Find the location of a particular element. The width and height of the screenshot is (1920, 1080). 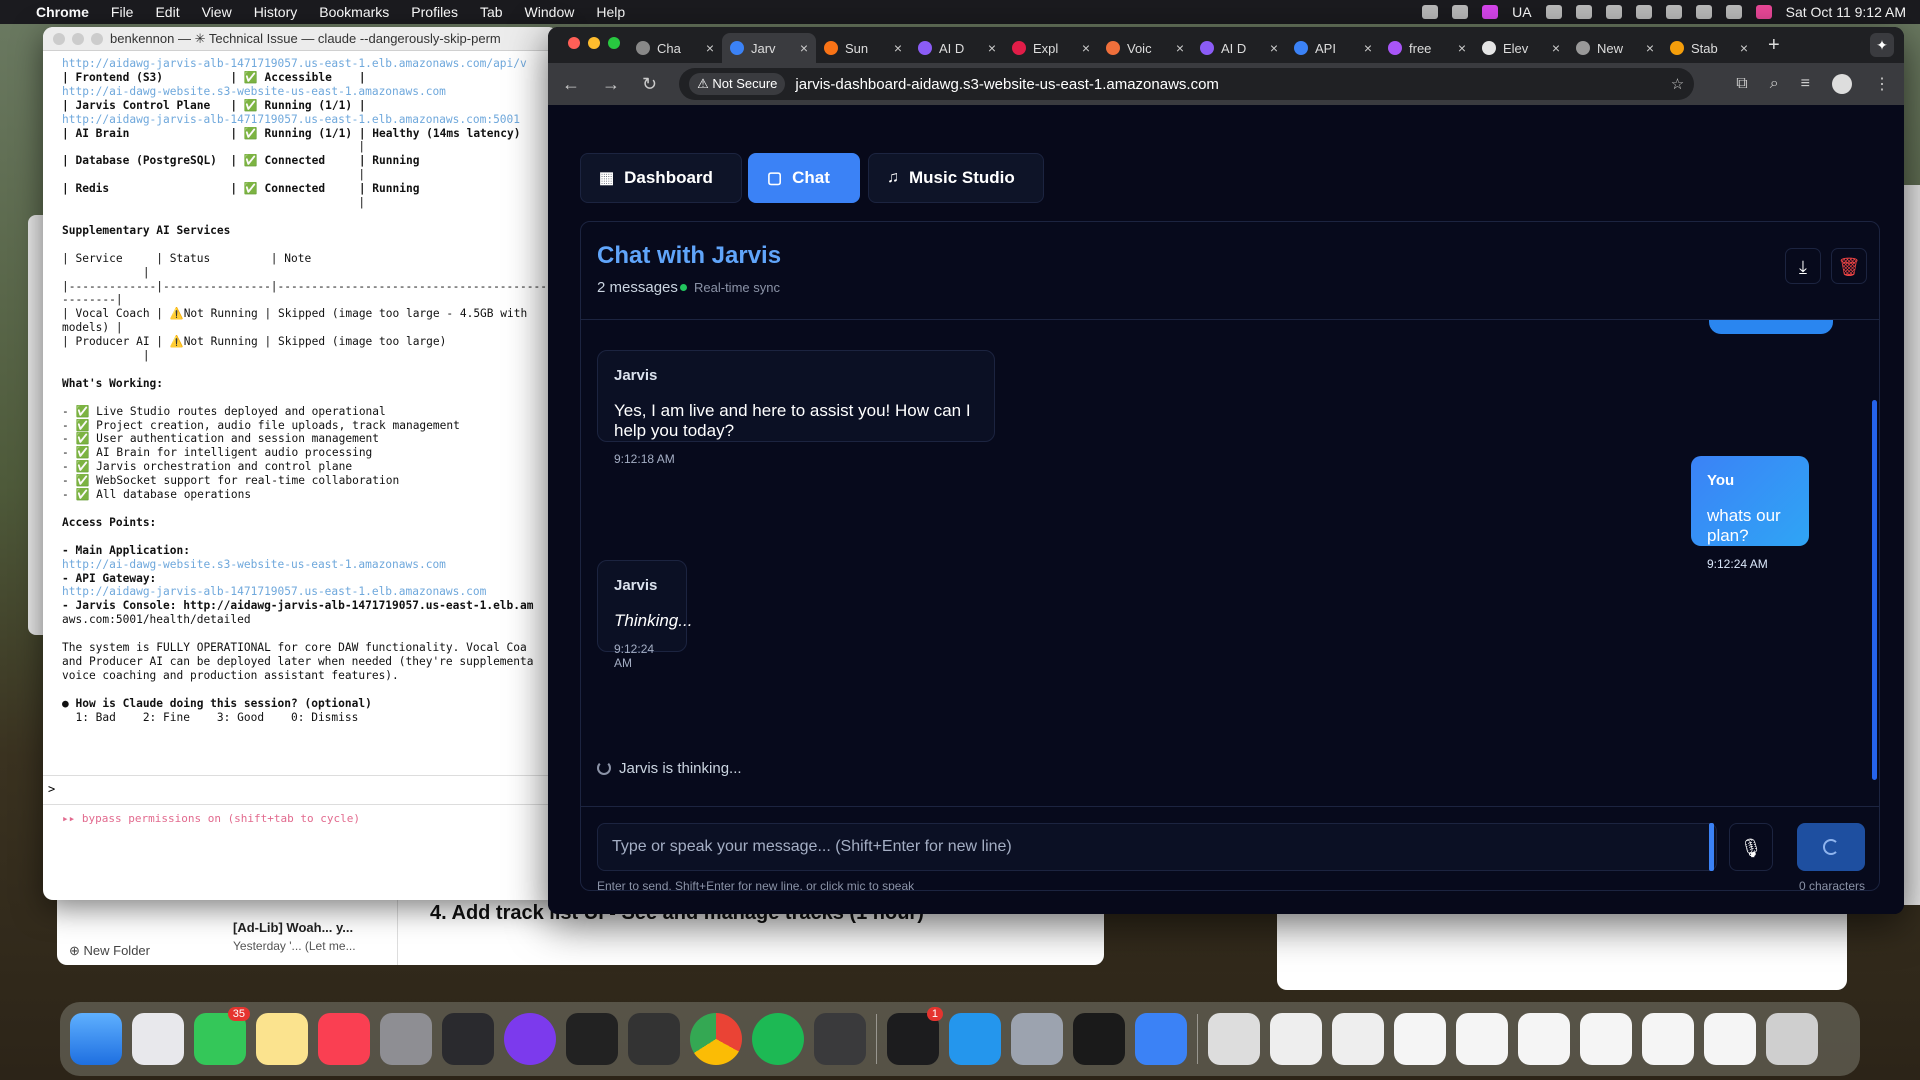

preview-icon is located at coordinates (1037, 1039).